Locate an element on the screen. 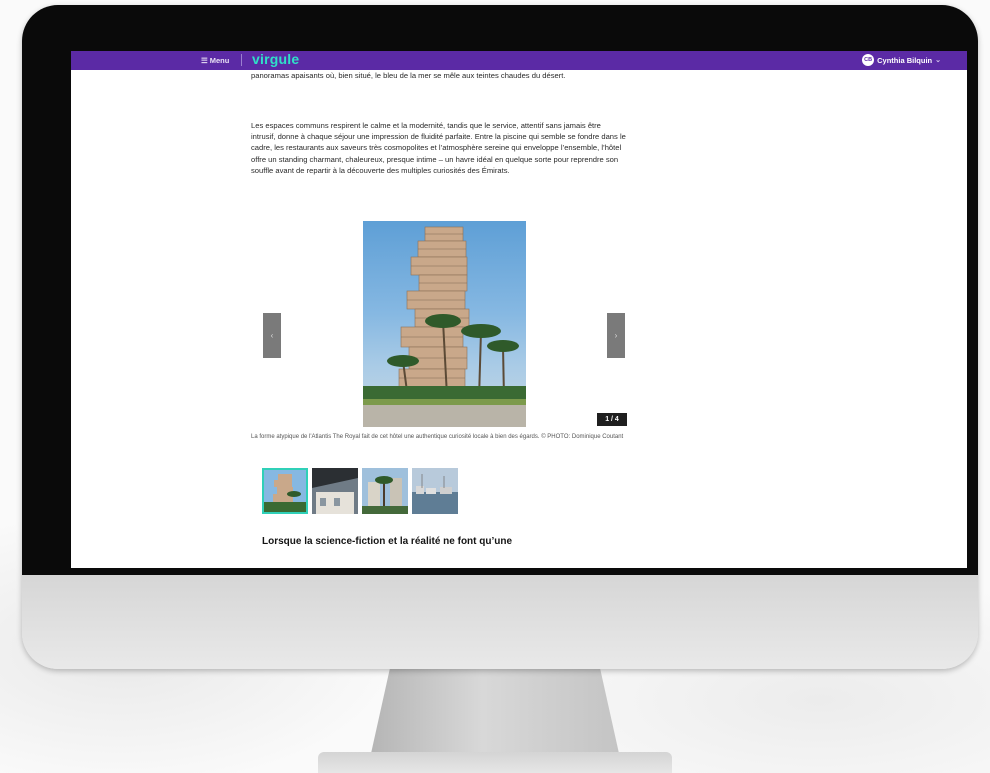 The image size is (990, 773). user-name: Cynthia Bilquin is located at coordinates (905, 60).